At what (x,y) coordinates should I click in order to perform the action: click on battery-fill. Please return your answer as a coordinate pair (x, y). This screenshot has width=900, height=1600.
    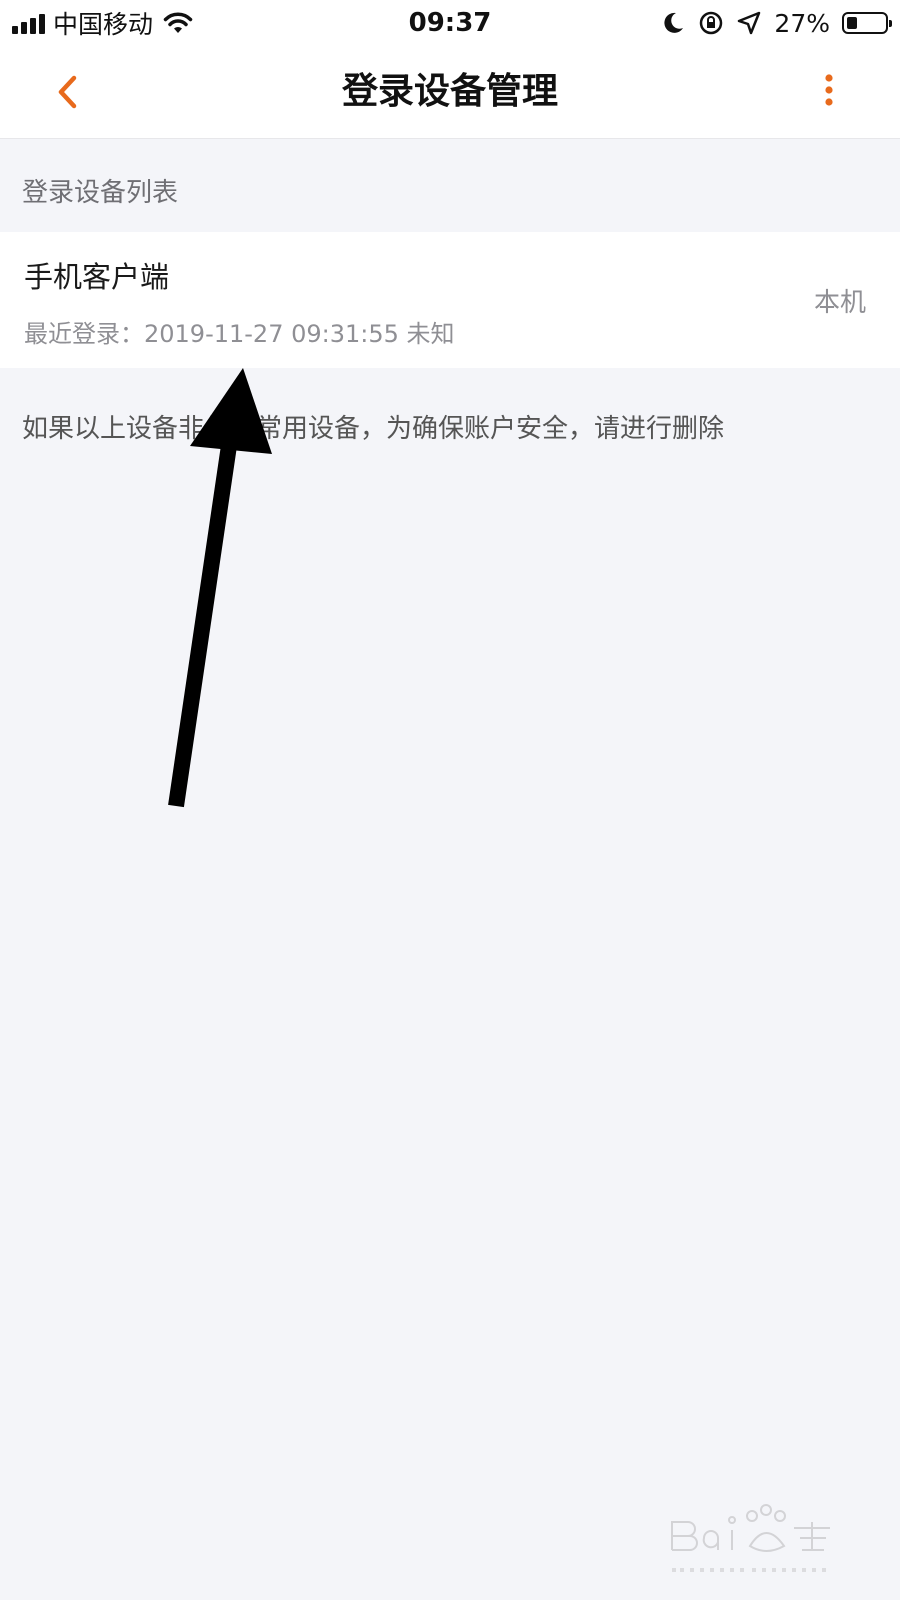
    Looking at the image, I should click on (852, 23).